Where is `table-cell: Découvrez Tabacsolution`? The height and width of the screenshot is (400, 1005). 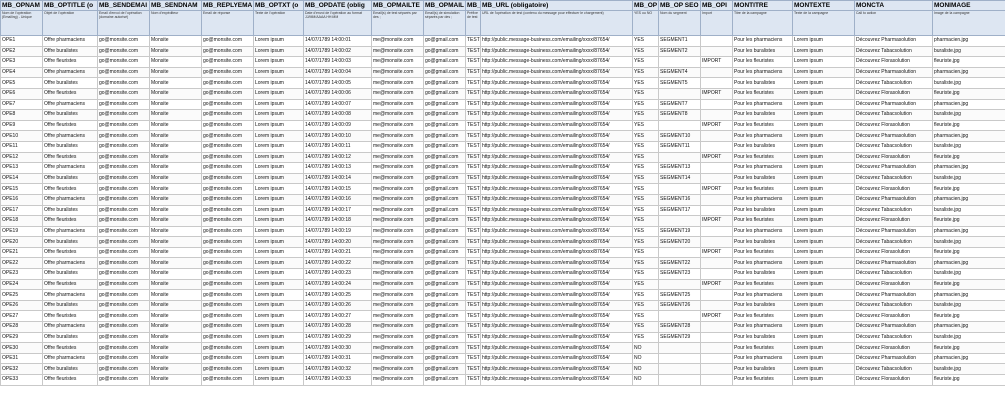
table-cell: Découvrez Tabacsolution is located at coordinates (893, 337).